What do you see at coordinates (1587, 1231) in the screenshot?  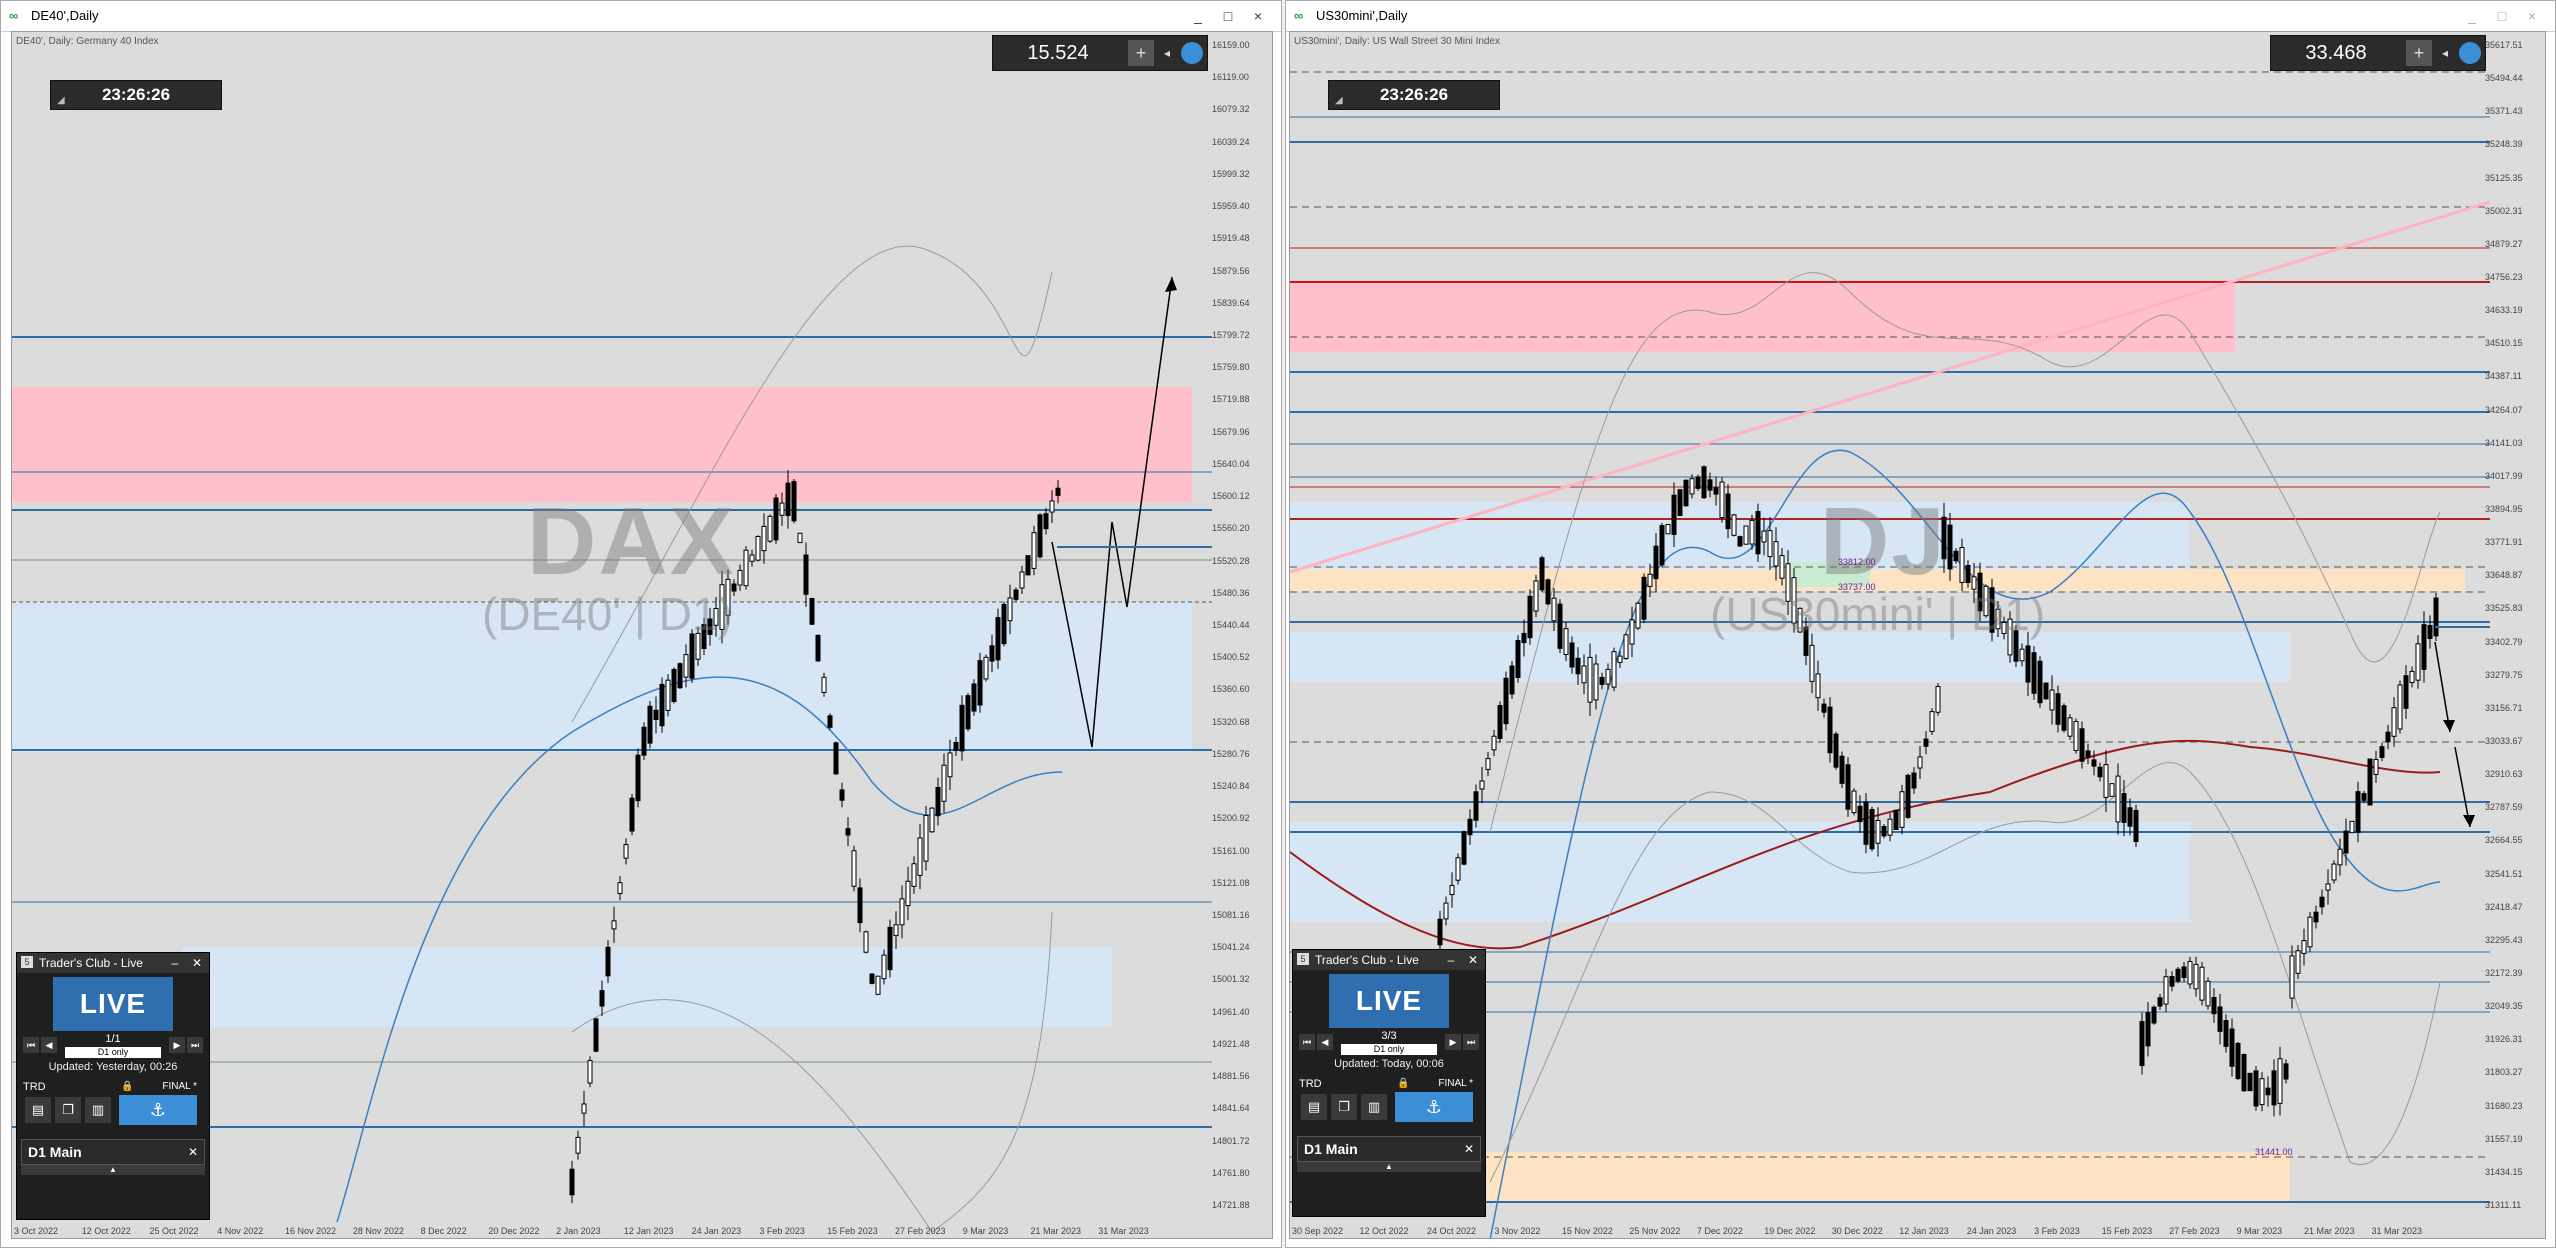 I see `date-axis-label: 15 Nov 2022` at bounding box center [1587, 1231].